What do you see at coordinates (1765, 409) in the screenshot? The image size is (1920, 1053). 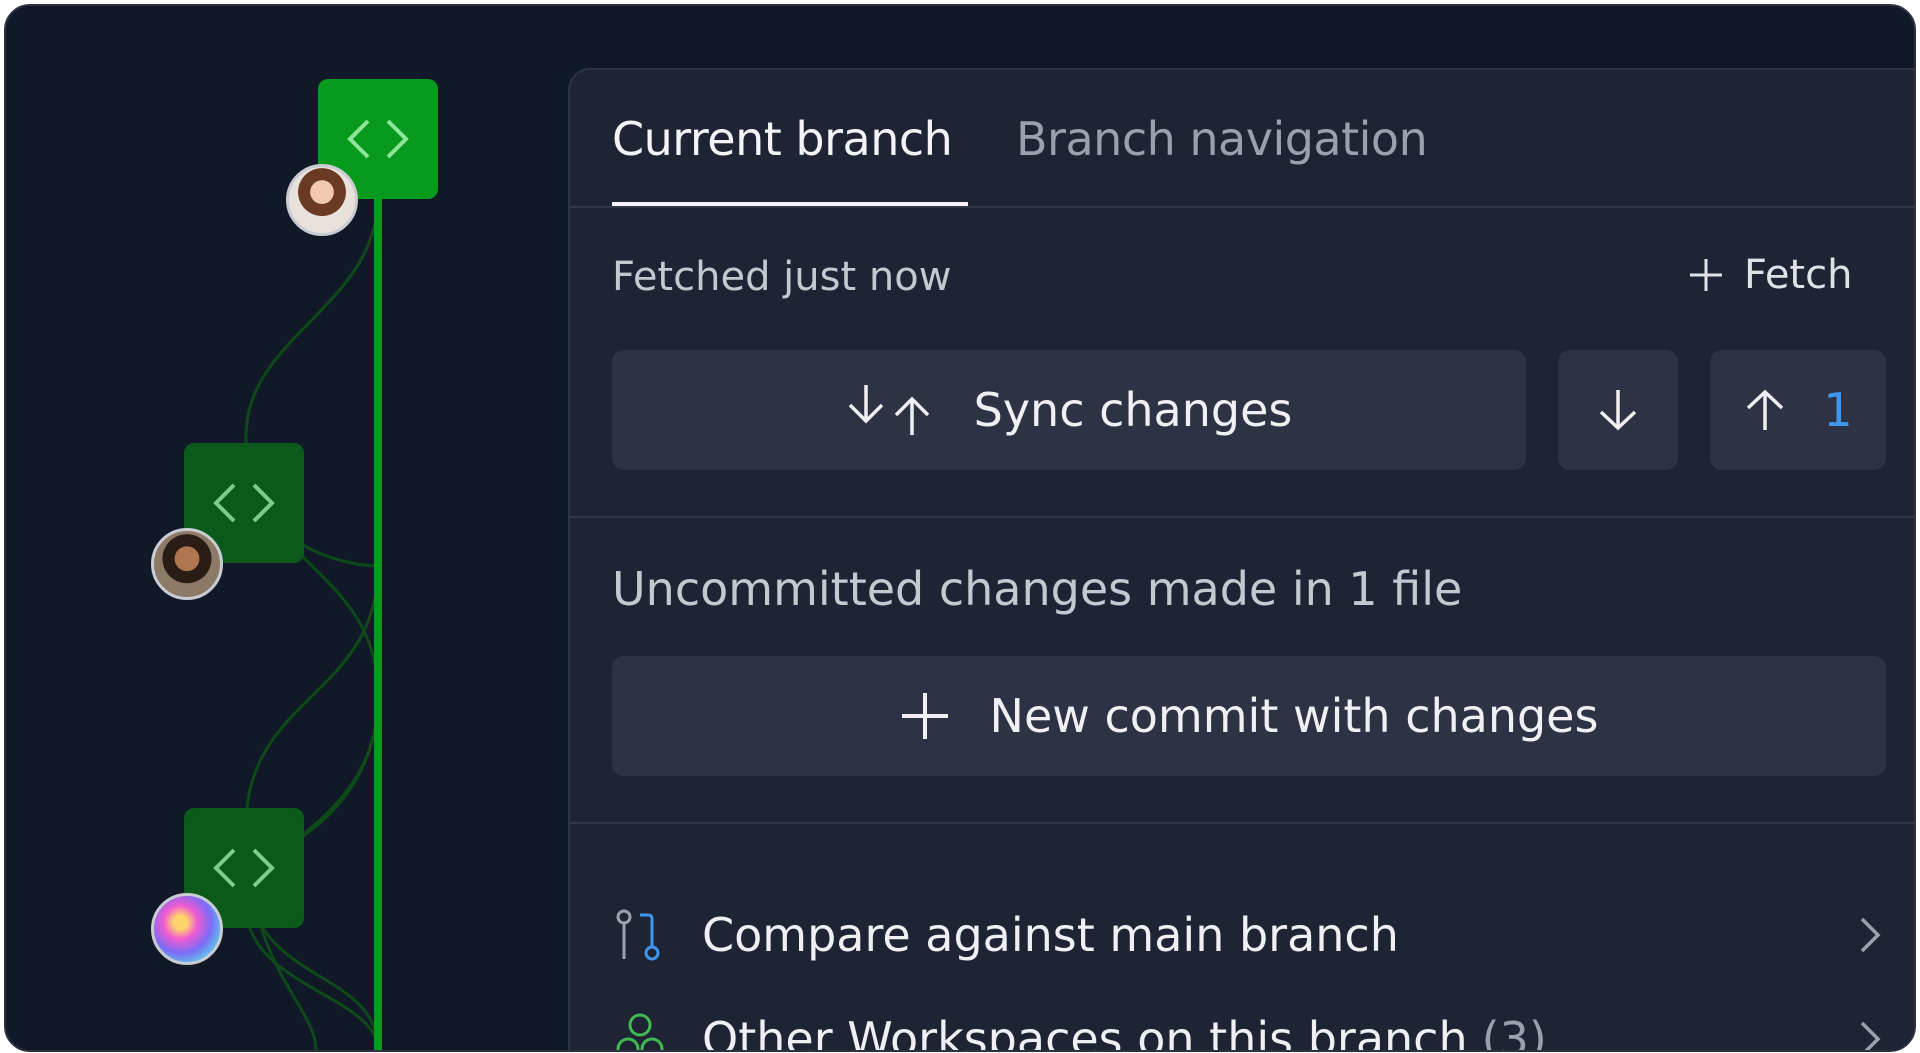 I see `arrow-up-icon` at bounding box center [1765, 409].